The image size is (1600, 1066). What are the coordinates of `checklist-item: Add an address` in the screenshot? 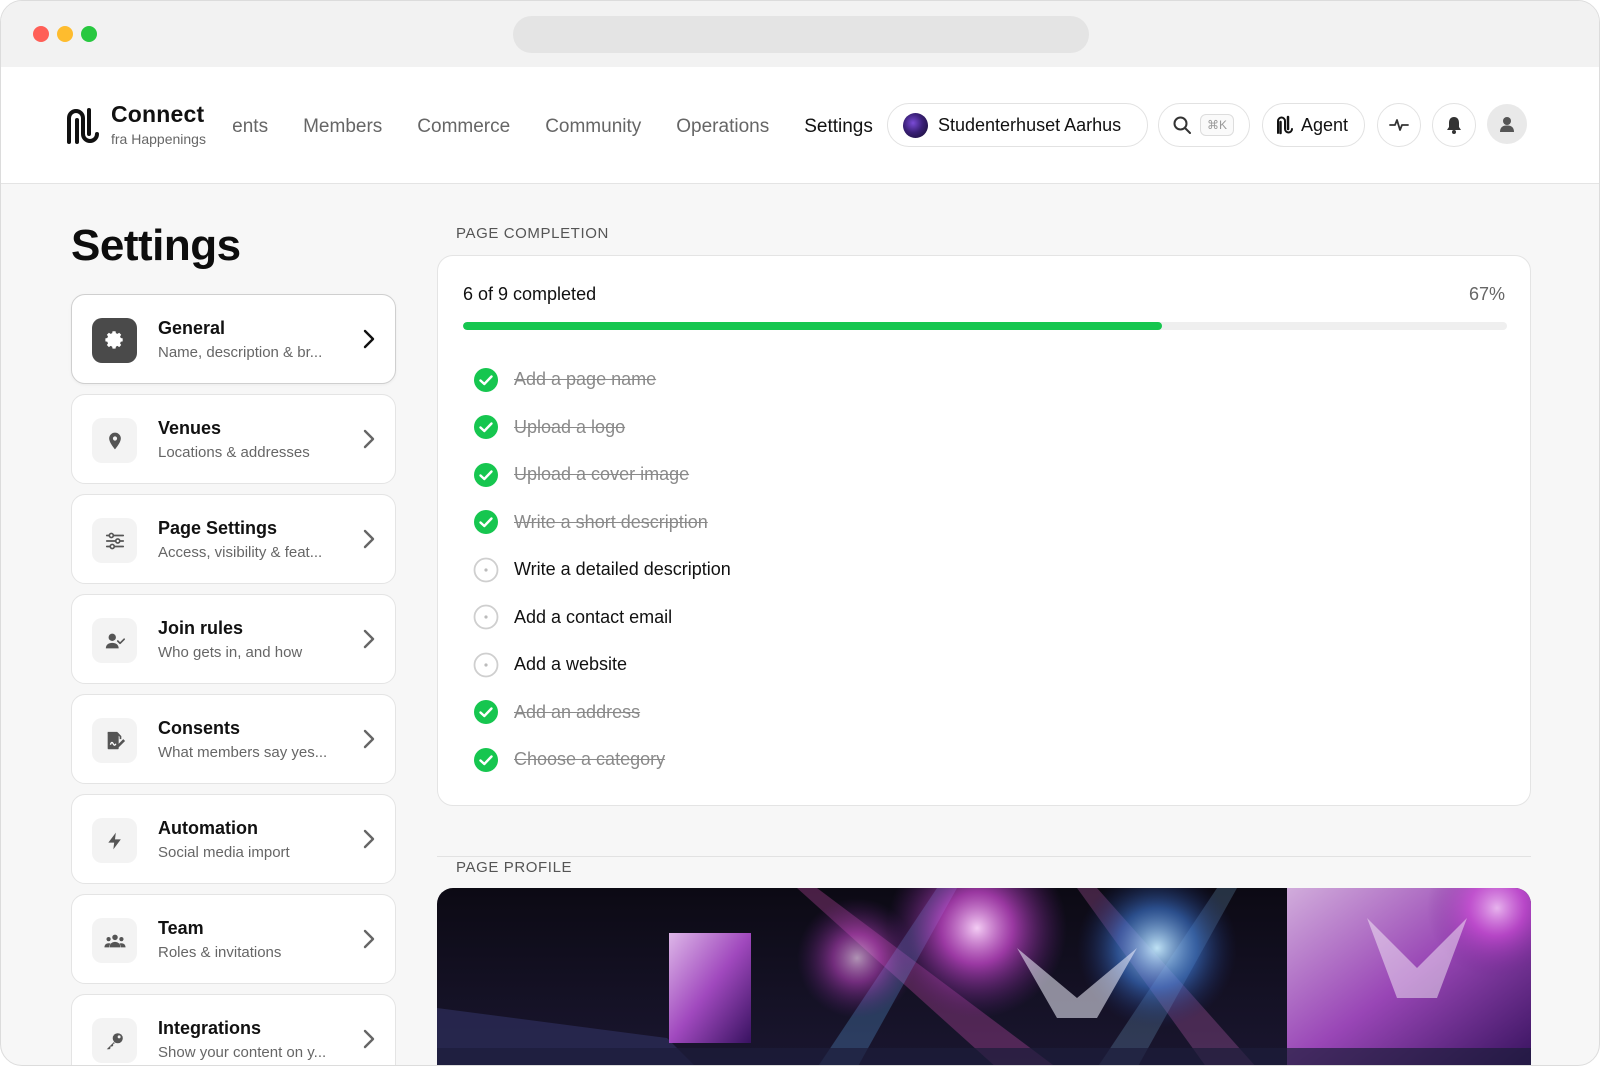 It's located at (602, 713).